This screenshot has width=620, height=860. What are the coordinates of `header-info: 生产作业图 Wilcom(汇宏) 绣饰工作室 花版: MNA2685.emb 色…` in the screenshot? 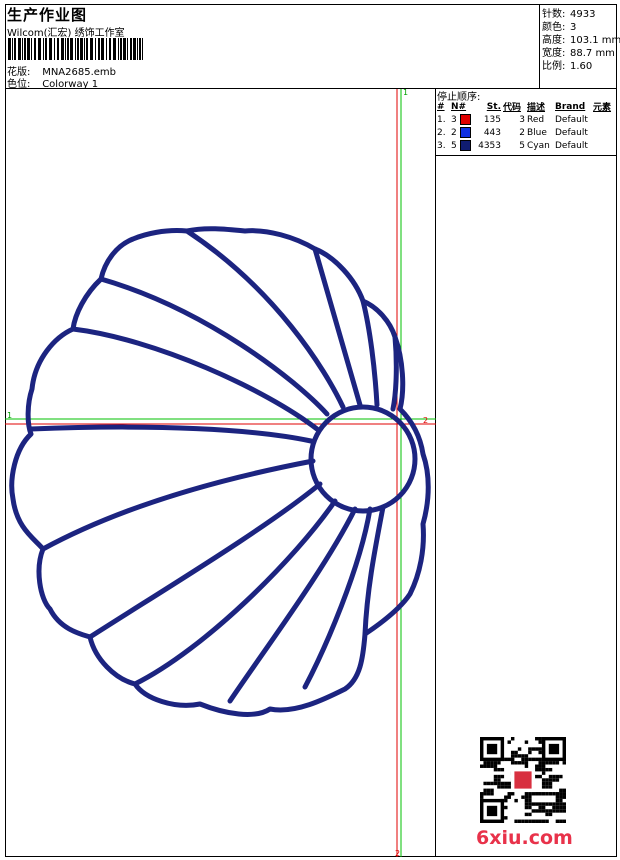 It's located at (272, 47).